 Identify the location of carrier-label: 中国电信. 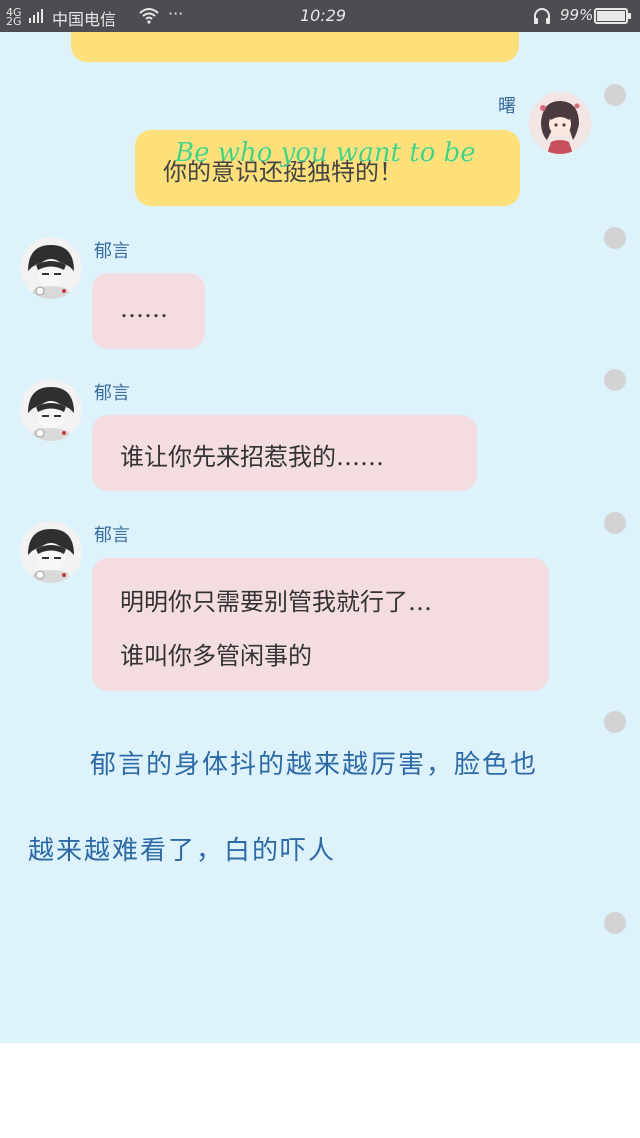
(84, 19).